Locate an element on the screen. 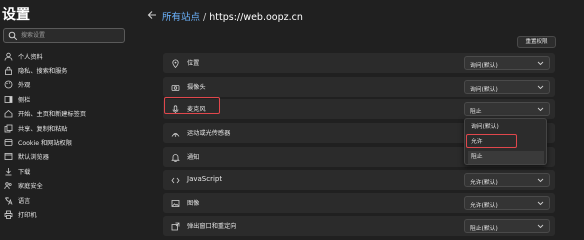 The width and height of the screenshot is (584, 240). sidebar-item-downloads: 下载 is located at coordinates (66, 171).